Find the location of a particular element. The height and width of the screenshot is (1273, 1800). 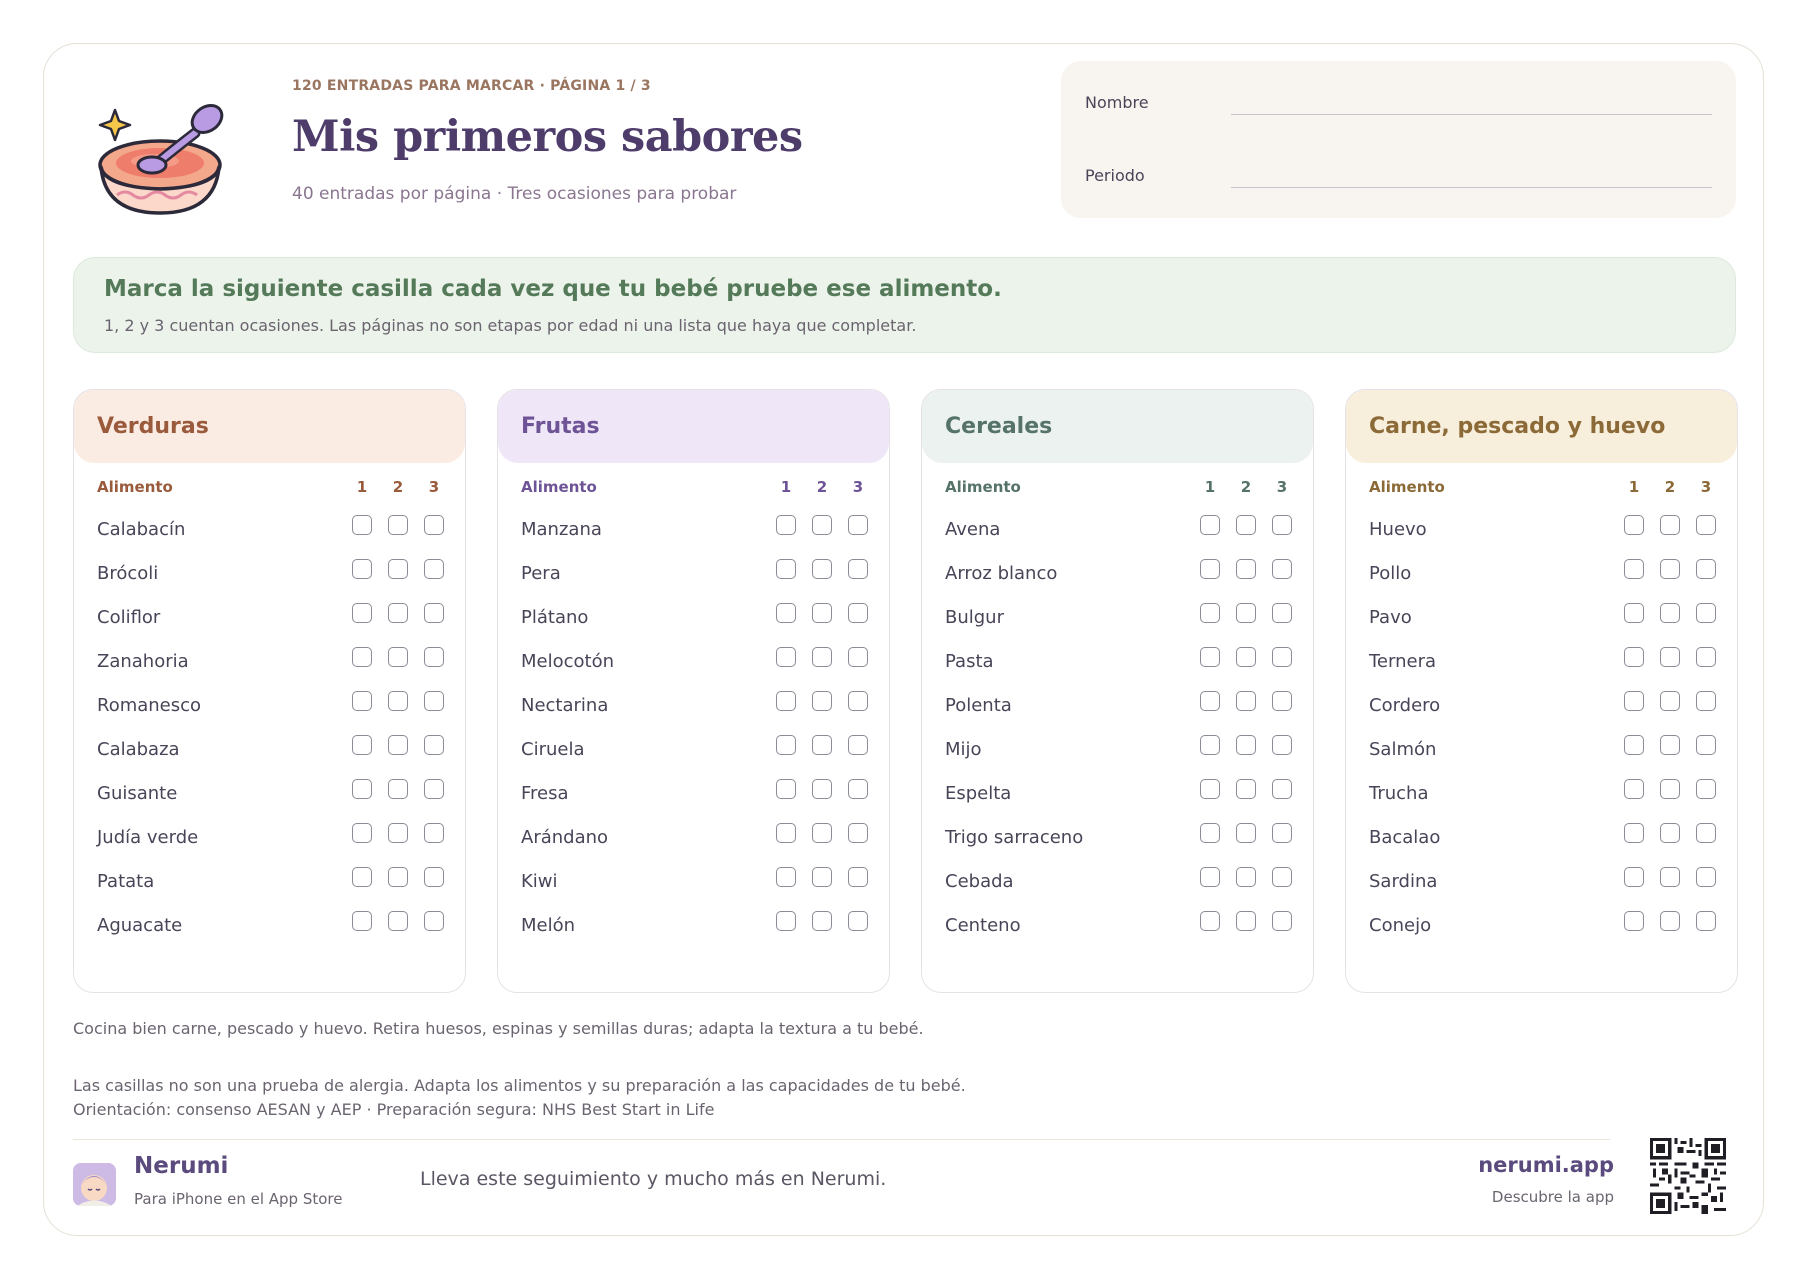

name-field is located at coordinates (1471, 114).